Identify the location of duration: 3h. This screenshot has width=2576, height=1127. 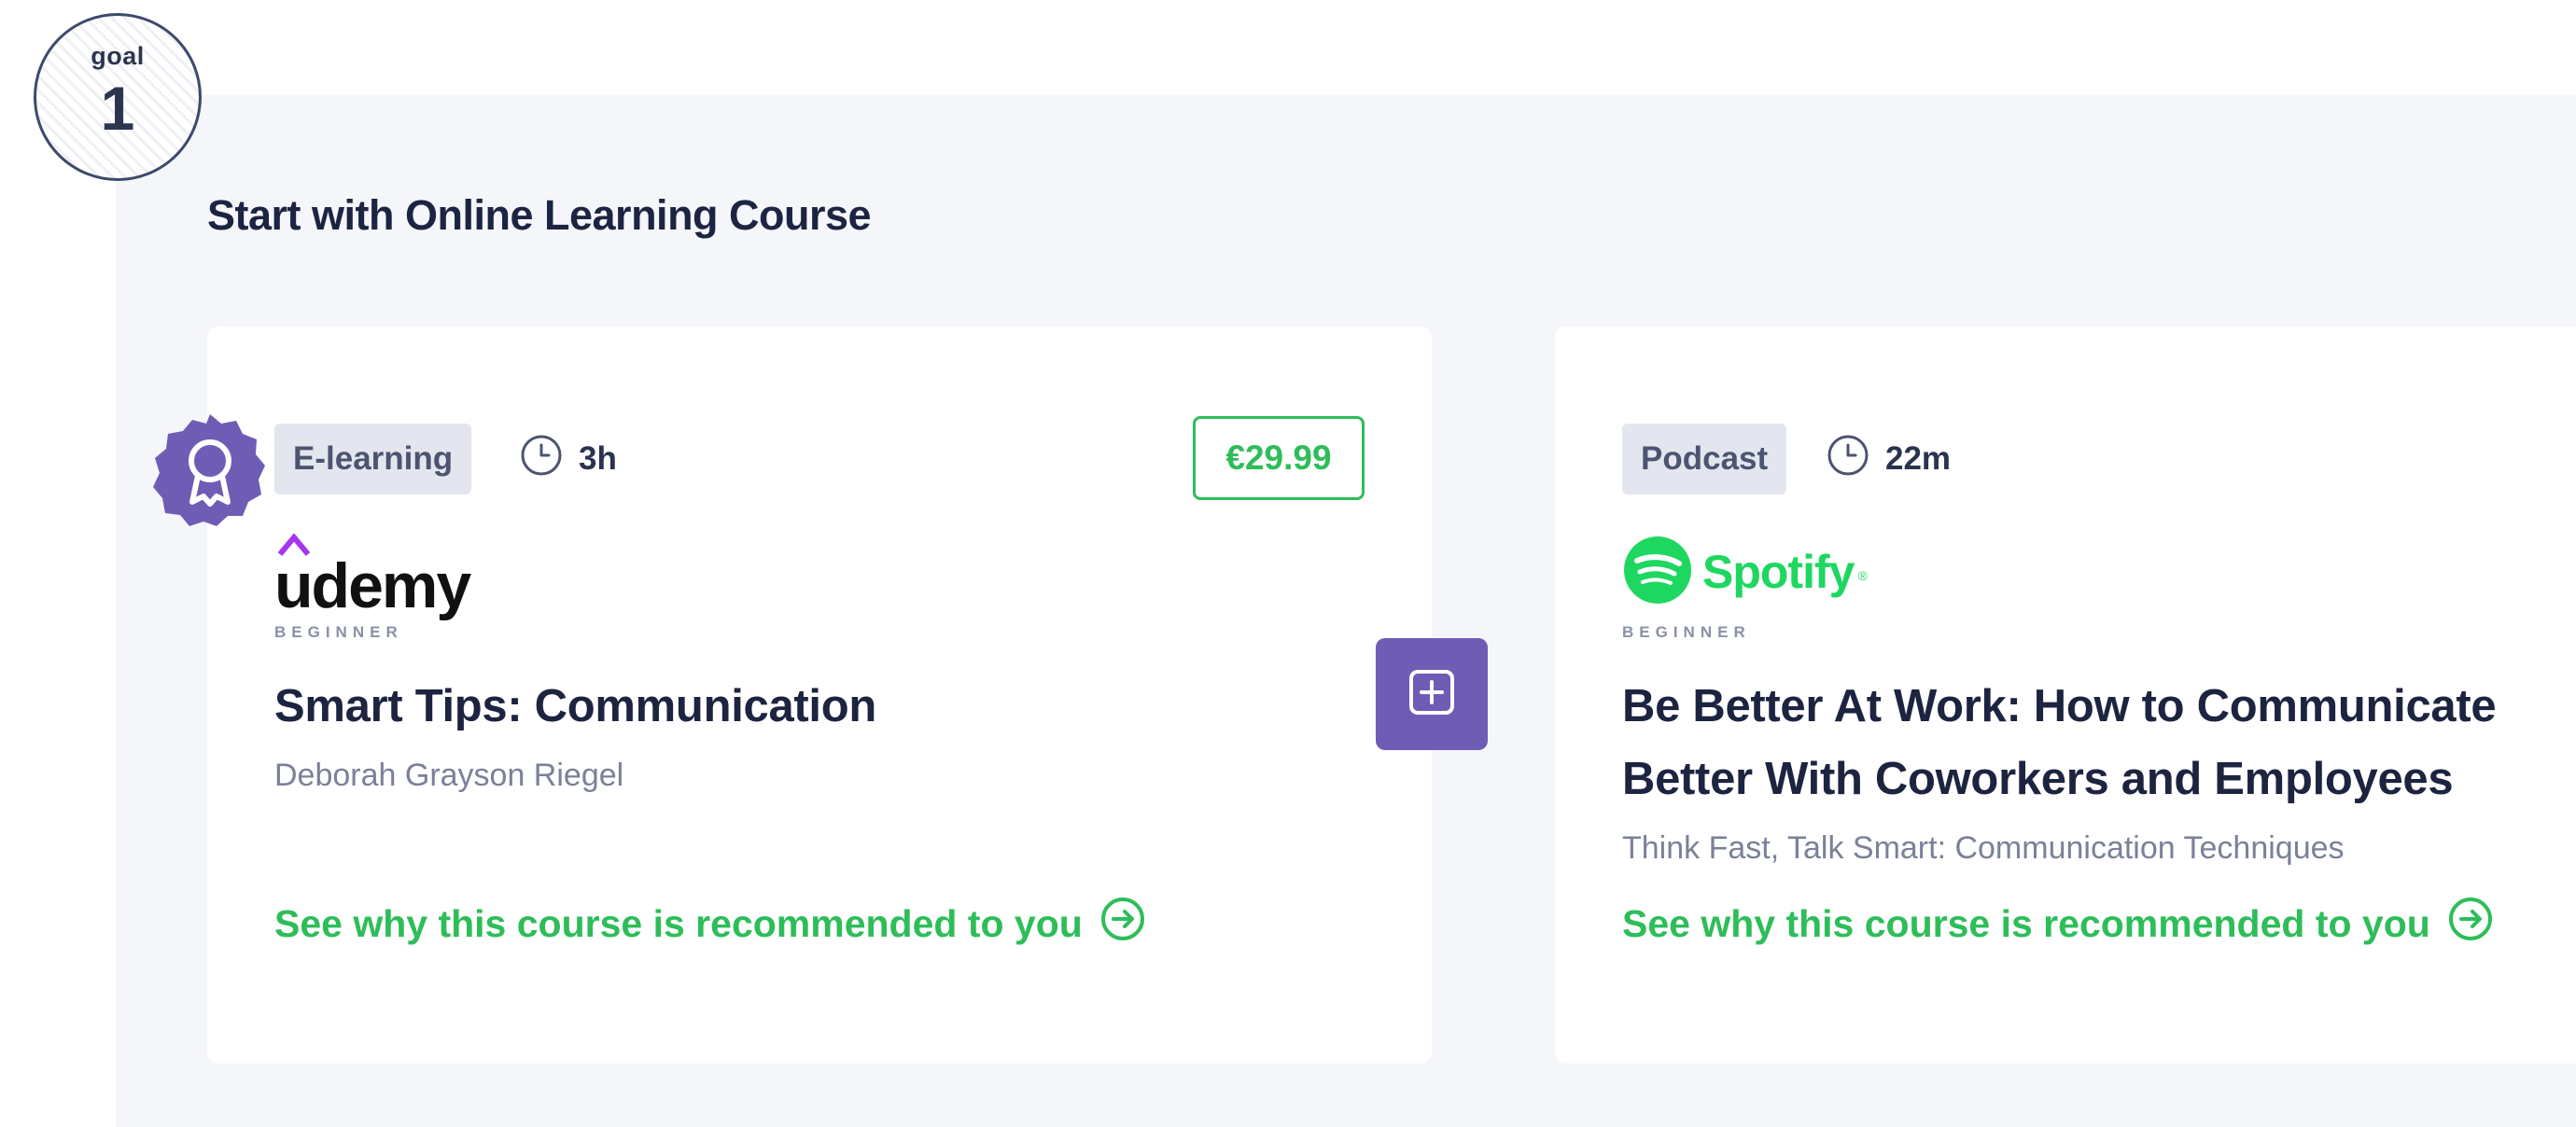
(568, 459).